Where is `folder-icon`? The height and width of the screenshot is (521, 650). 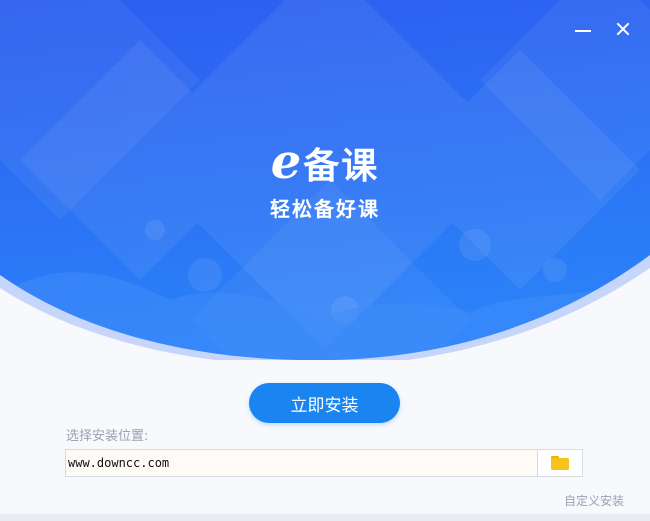
folder-icon is located at coordinates (560, 463).